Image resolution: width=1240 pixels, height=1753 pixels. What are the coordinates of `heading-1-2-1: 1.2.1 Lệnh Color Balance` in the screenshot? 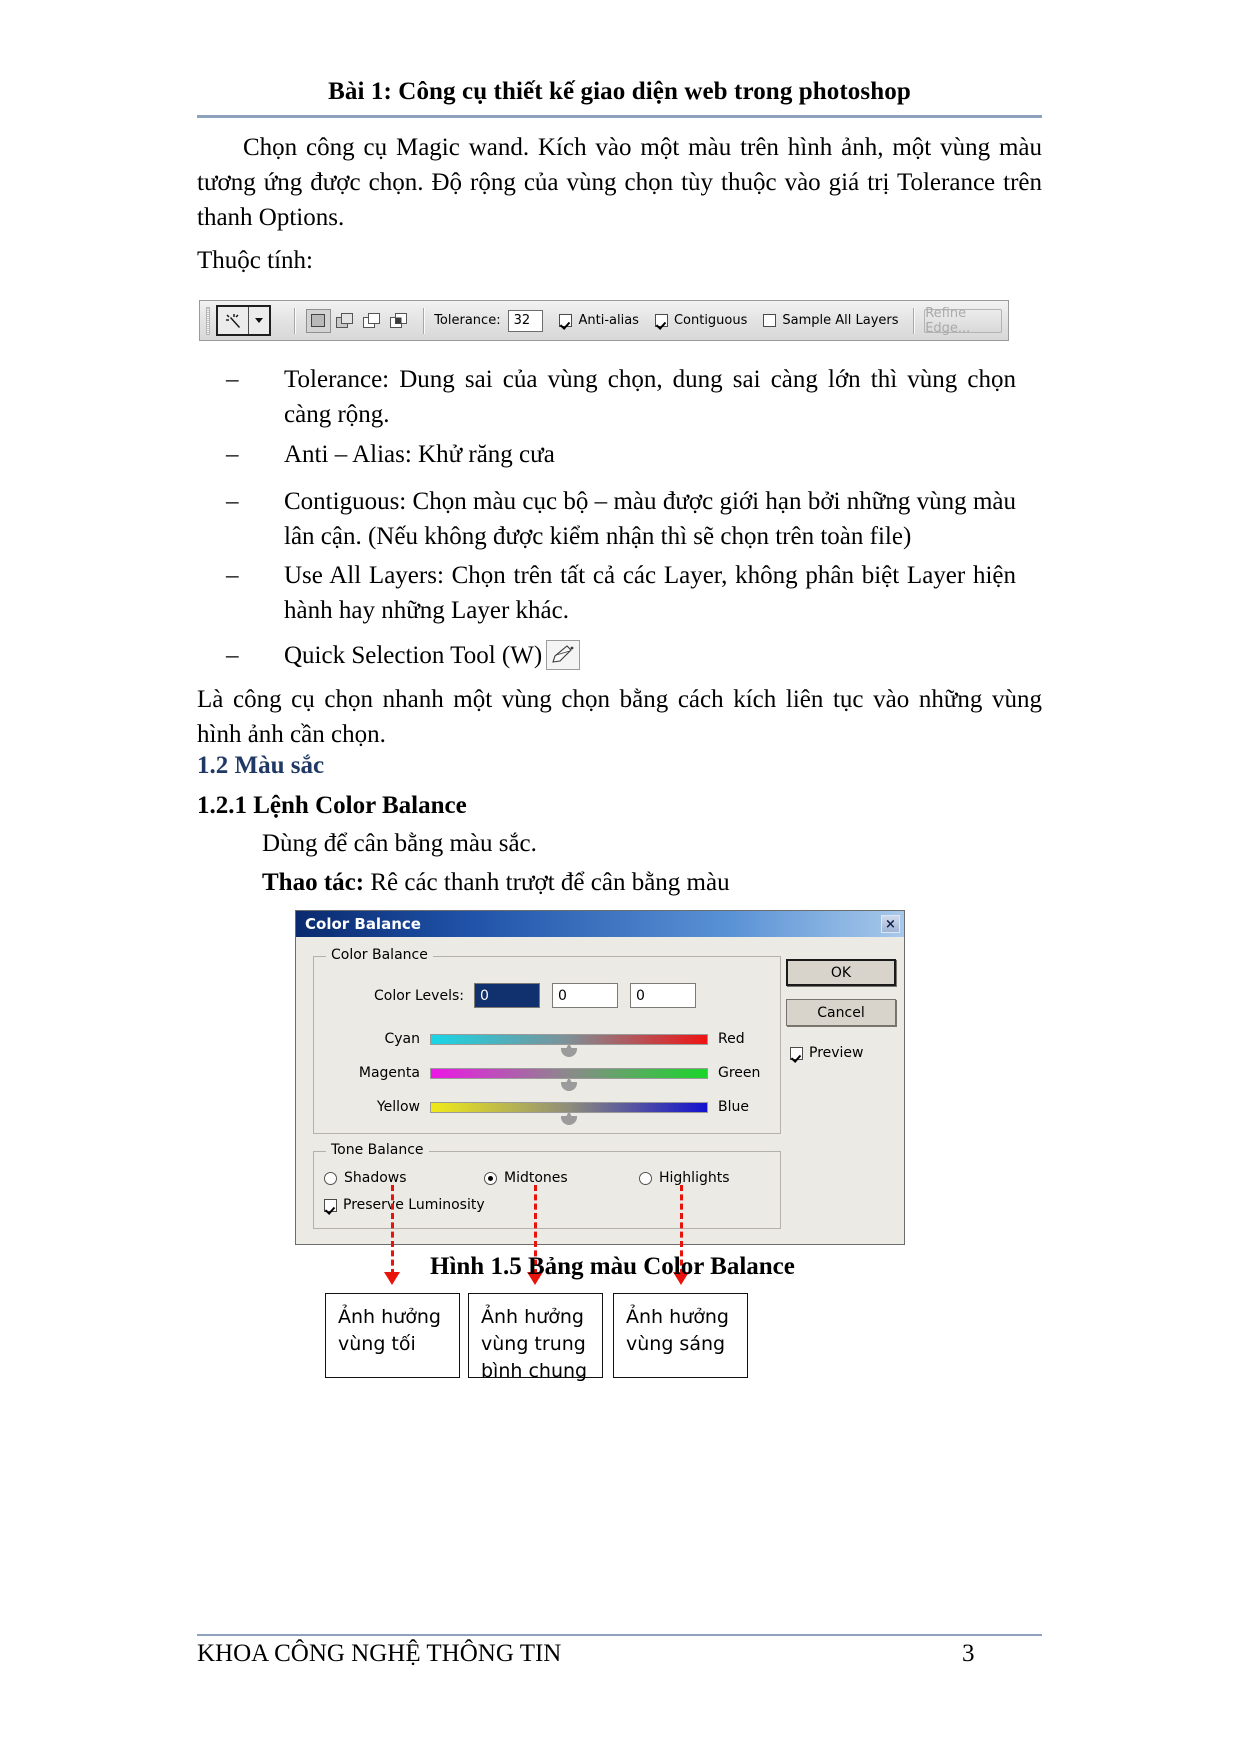 It's located at (332, 805).